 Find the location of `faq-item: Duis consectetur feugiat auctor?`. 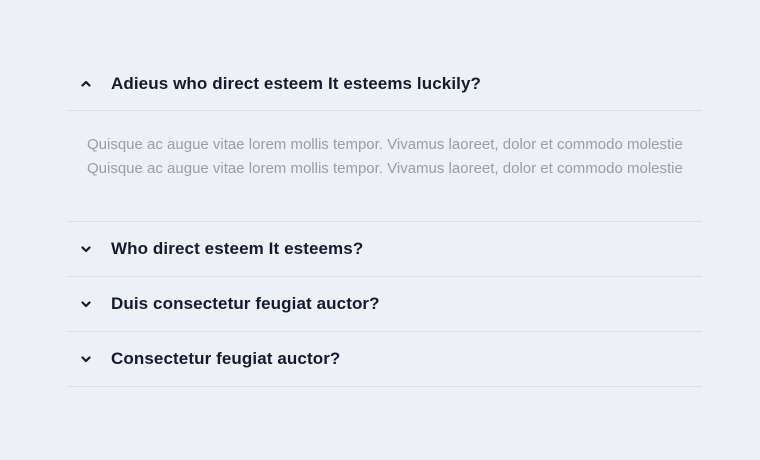

faq-item: Duis consectetur feugiat auctor? is located at coordinates (384, 304).